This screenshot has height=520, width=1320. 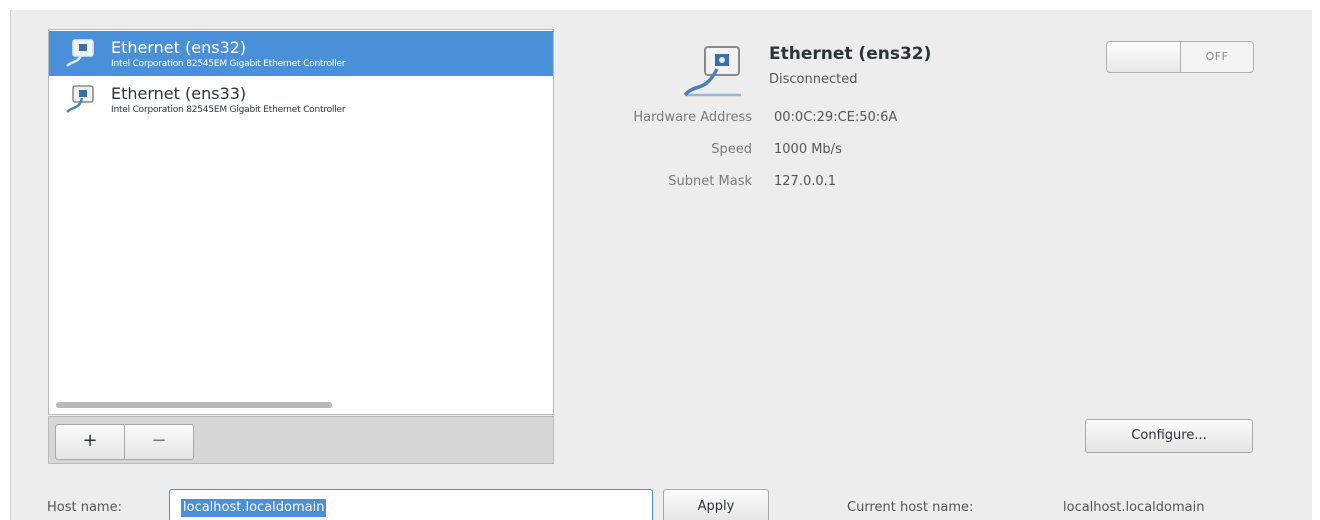 What do you see at coordinates (179, 93) in the screenshot?
I see `device-name: Ethernet (ens33)` at bounding box center [179, 93].